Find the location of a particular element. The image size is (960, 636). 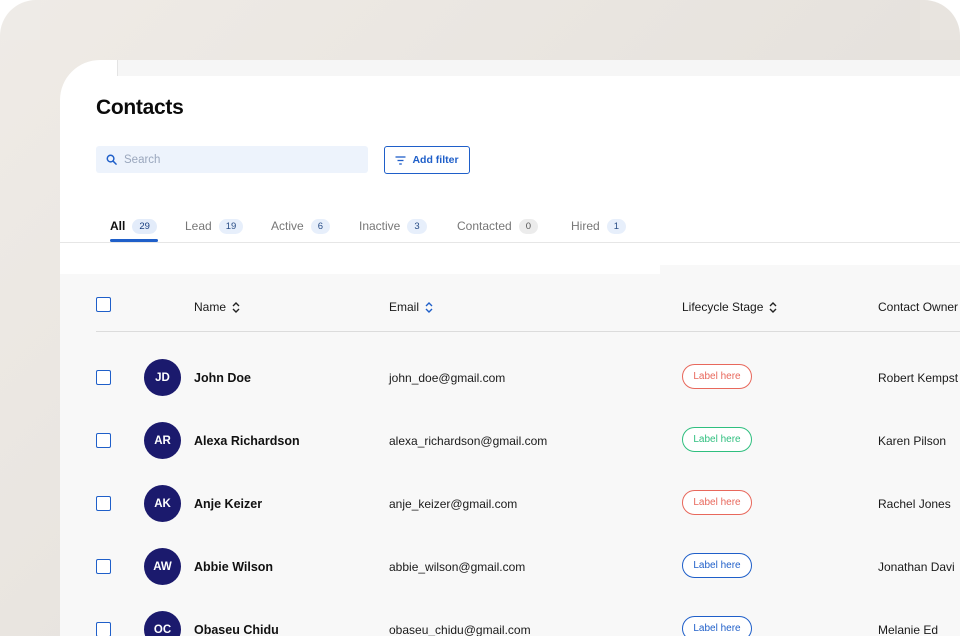

tab-hired: Hired 1 is located at coordinates (598, 226).